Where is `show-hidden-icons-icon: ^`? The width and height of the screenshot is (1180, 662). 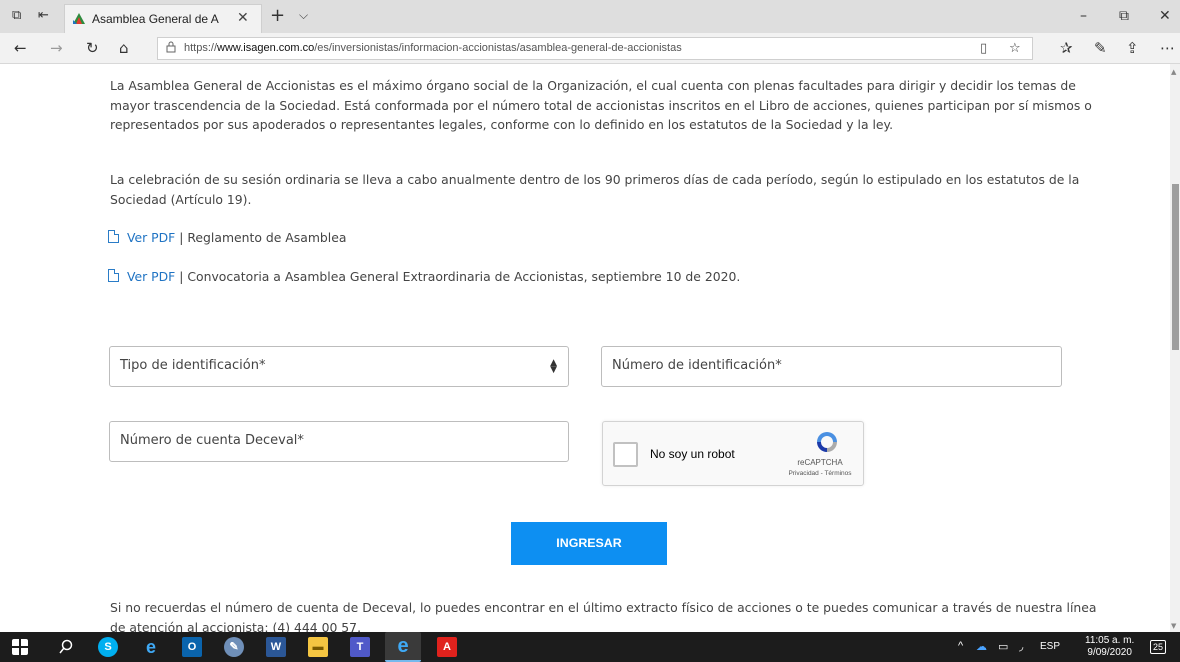 show-hidden-icons-icon: ^ is located at coordinates (960, 646).